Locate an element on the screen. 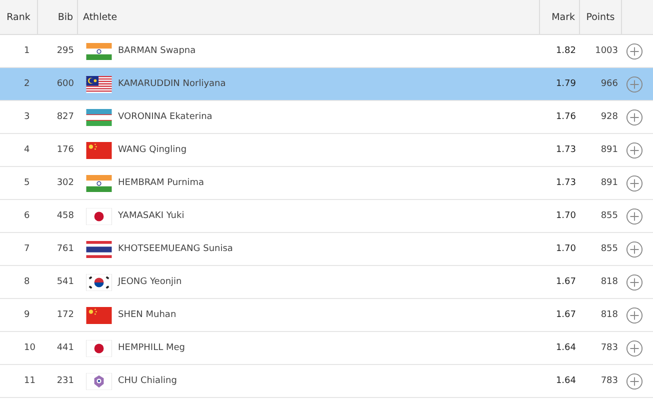 This screenshot has width=653, height=404. bib-cell-text: 600 is located at coordinates (65, 84).